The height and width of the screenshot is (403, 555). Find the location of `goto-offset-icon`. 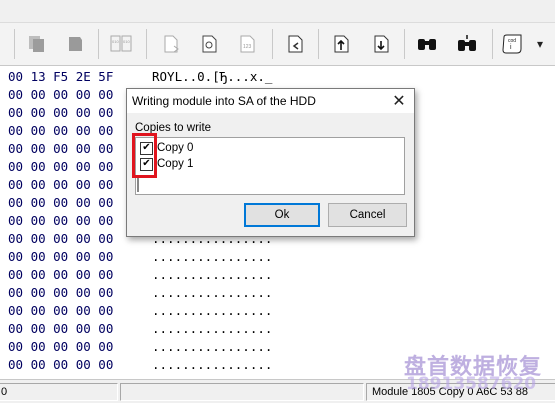

goto-offset-icon is located at coordinates (295, 44).